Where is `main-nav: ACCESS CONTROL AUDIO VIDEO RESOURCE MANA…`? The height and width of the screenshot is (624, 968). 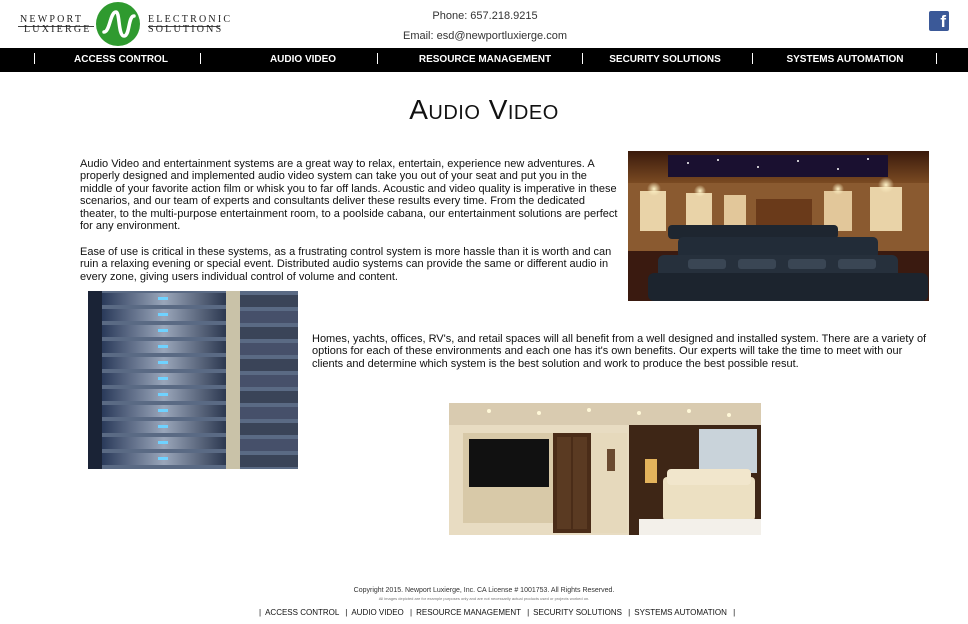 main-nav: ACCESS CONTROL AUDIO VIDEO RESOURCE MANA… is located at coordinates (484, 60).